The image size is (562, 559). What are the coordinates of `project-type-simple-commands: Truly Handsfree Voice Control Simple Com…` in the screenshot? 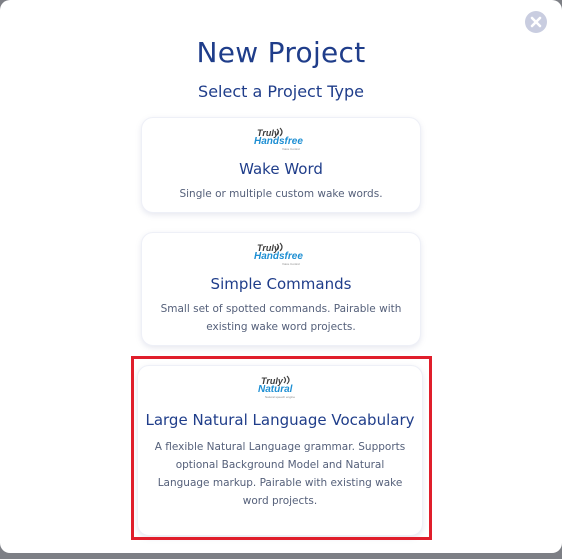 It's located at (281, 289).